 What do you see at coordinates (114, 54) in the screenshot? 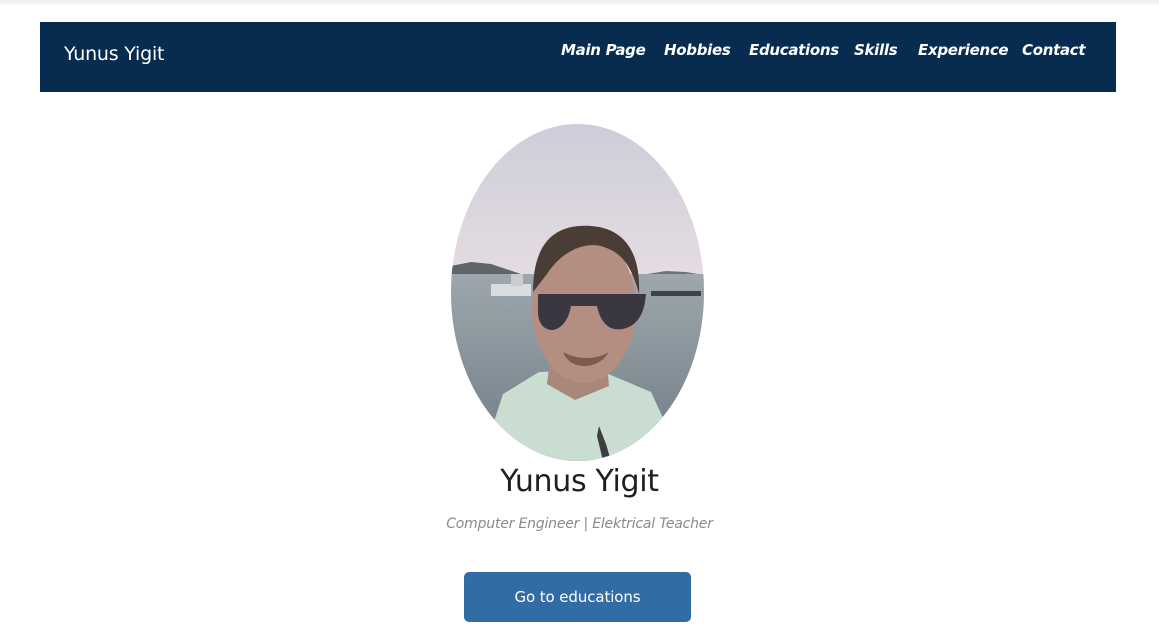
I see `brand-name: Yunus Yigit` at bounding box center [114, 54].